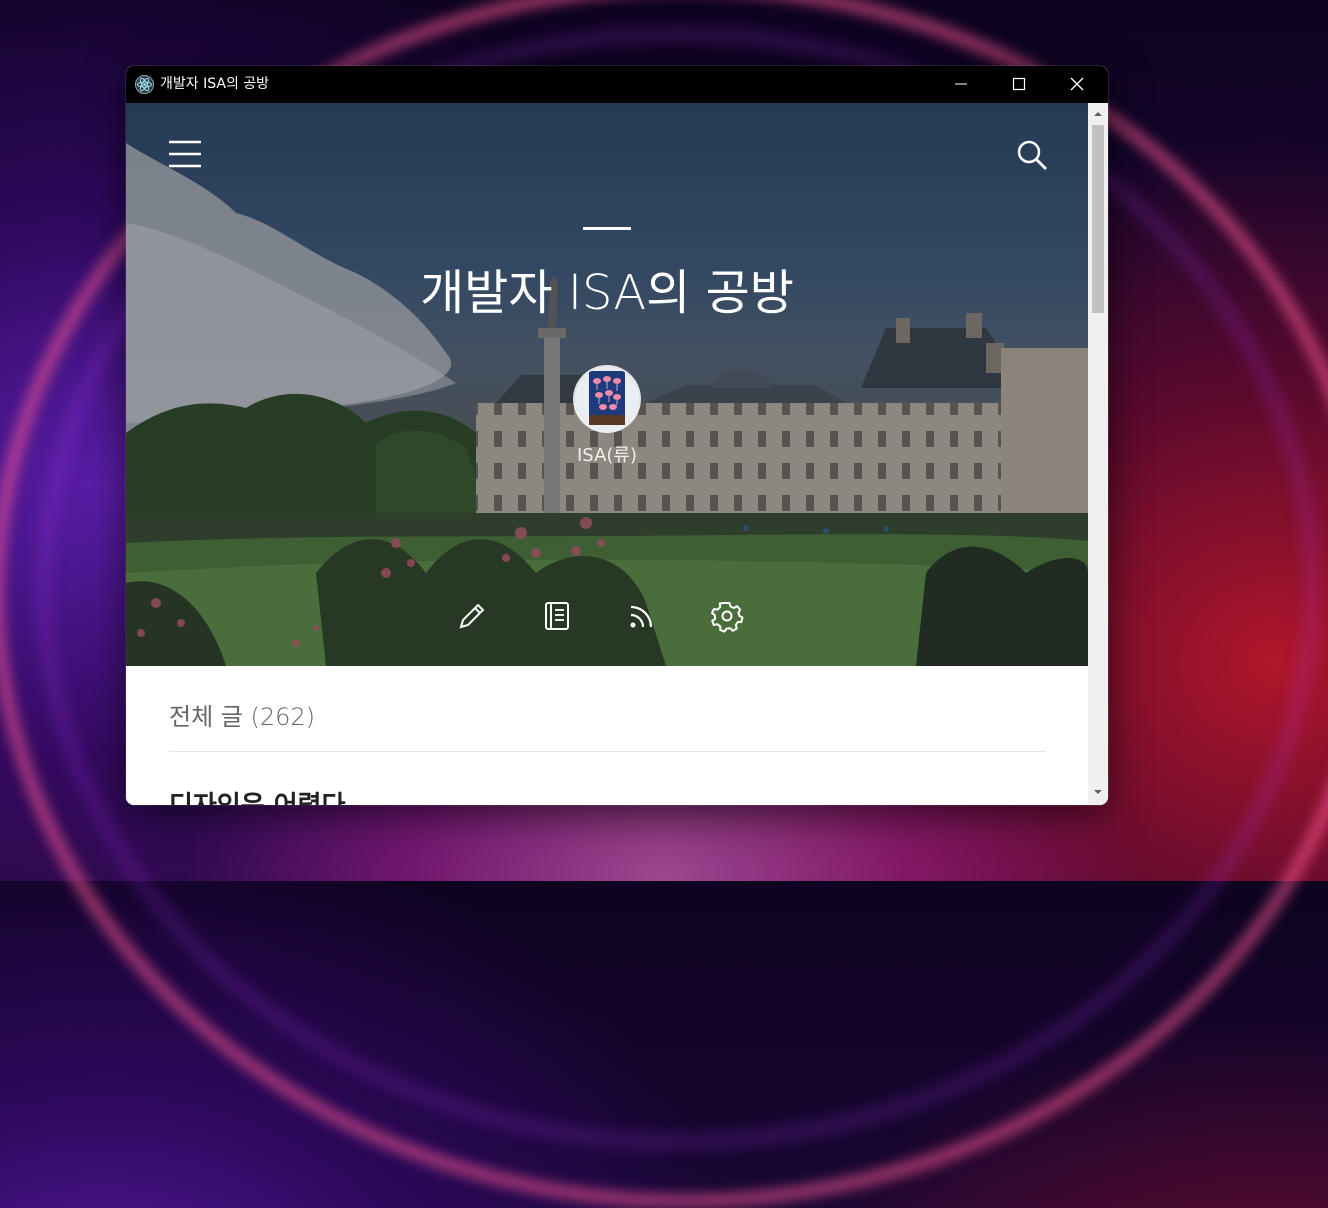 This screenshot has width=1328, height=1208. I want to click on hamburger-menu-icon, so click(185, 154).